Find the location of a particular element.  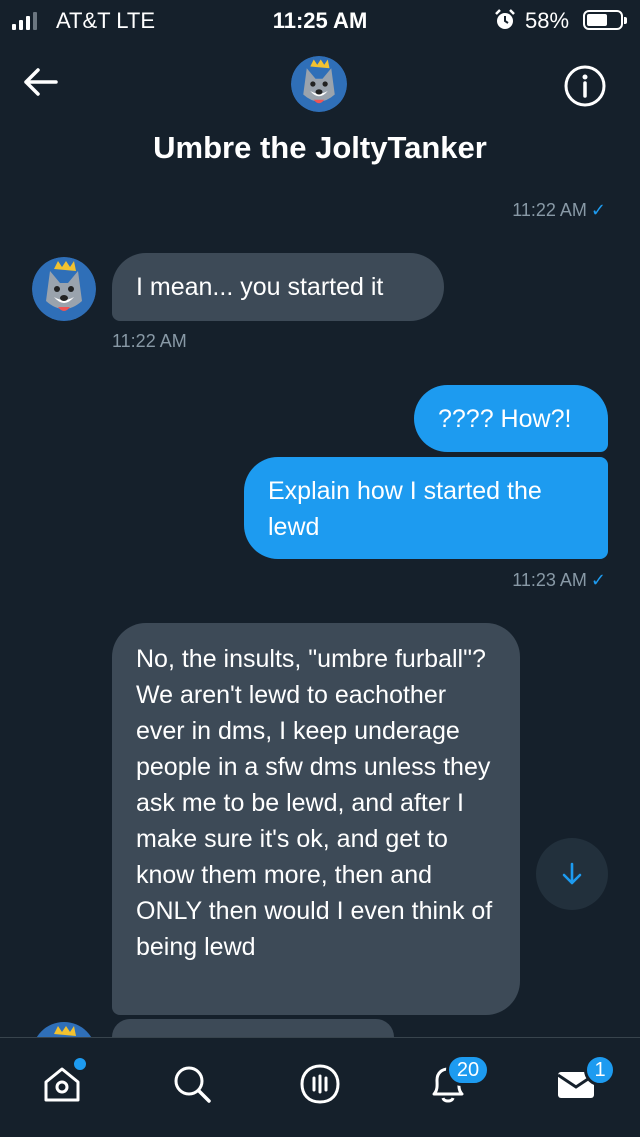

search-icon is located at coordinates (192, 1084).